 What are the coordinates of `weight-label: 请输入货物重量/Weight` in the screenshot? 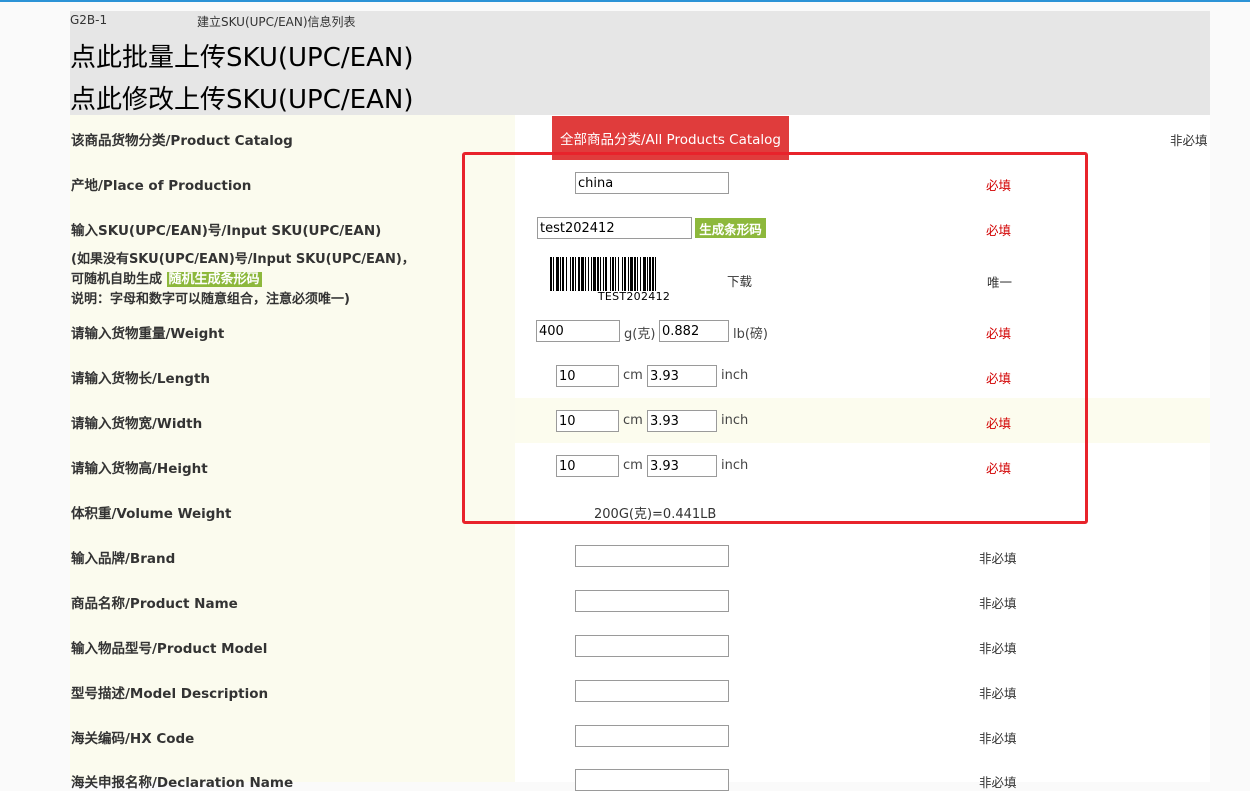 It's located at (148, 334).